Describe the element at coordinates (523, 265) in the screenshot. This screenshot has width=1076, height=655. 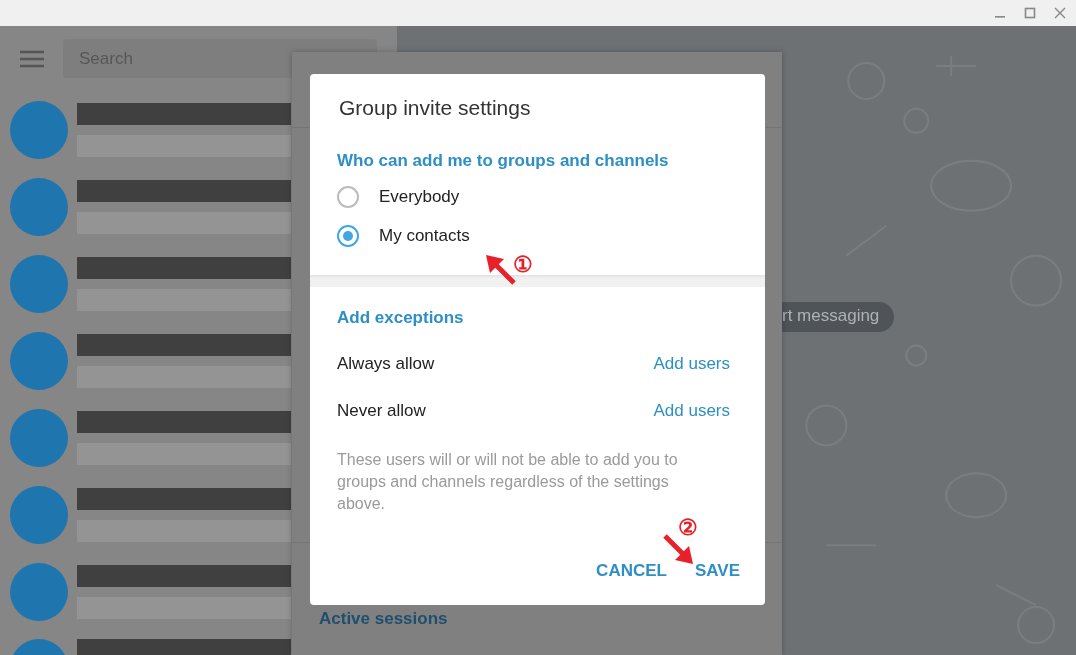
I see `annotation-number: ①` at that location.